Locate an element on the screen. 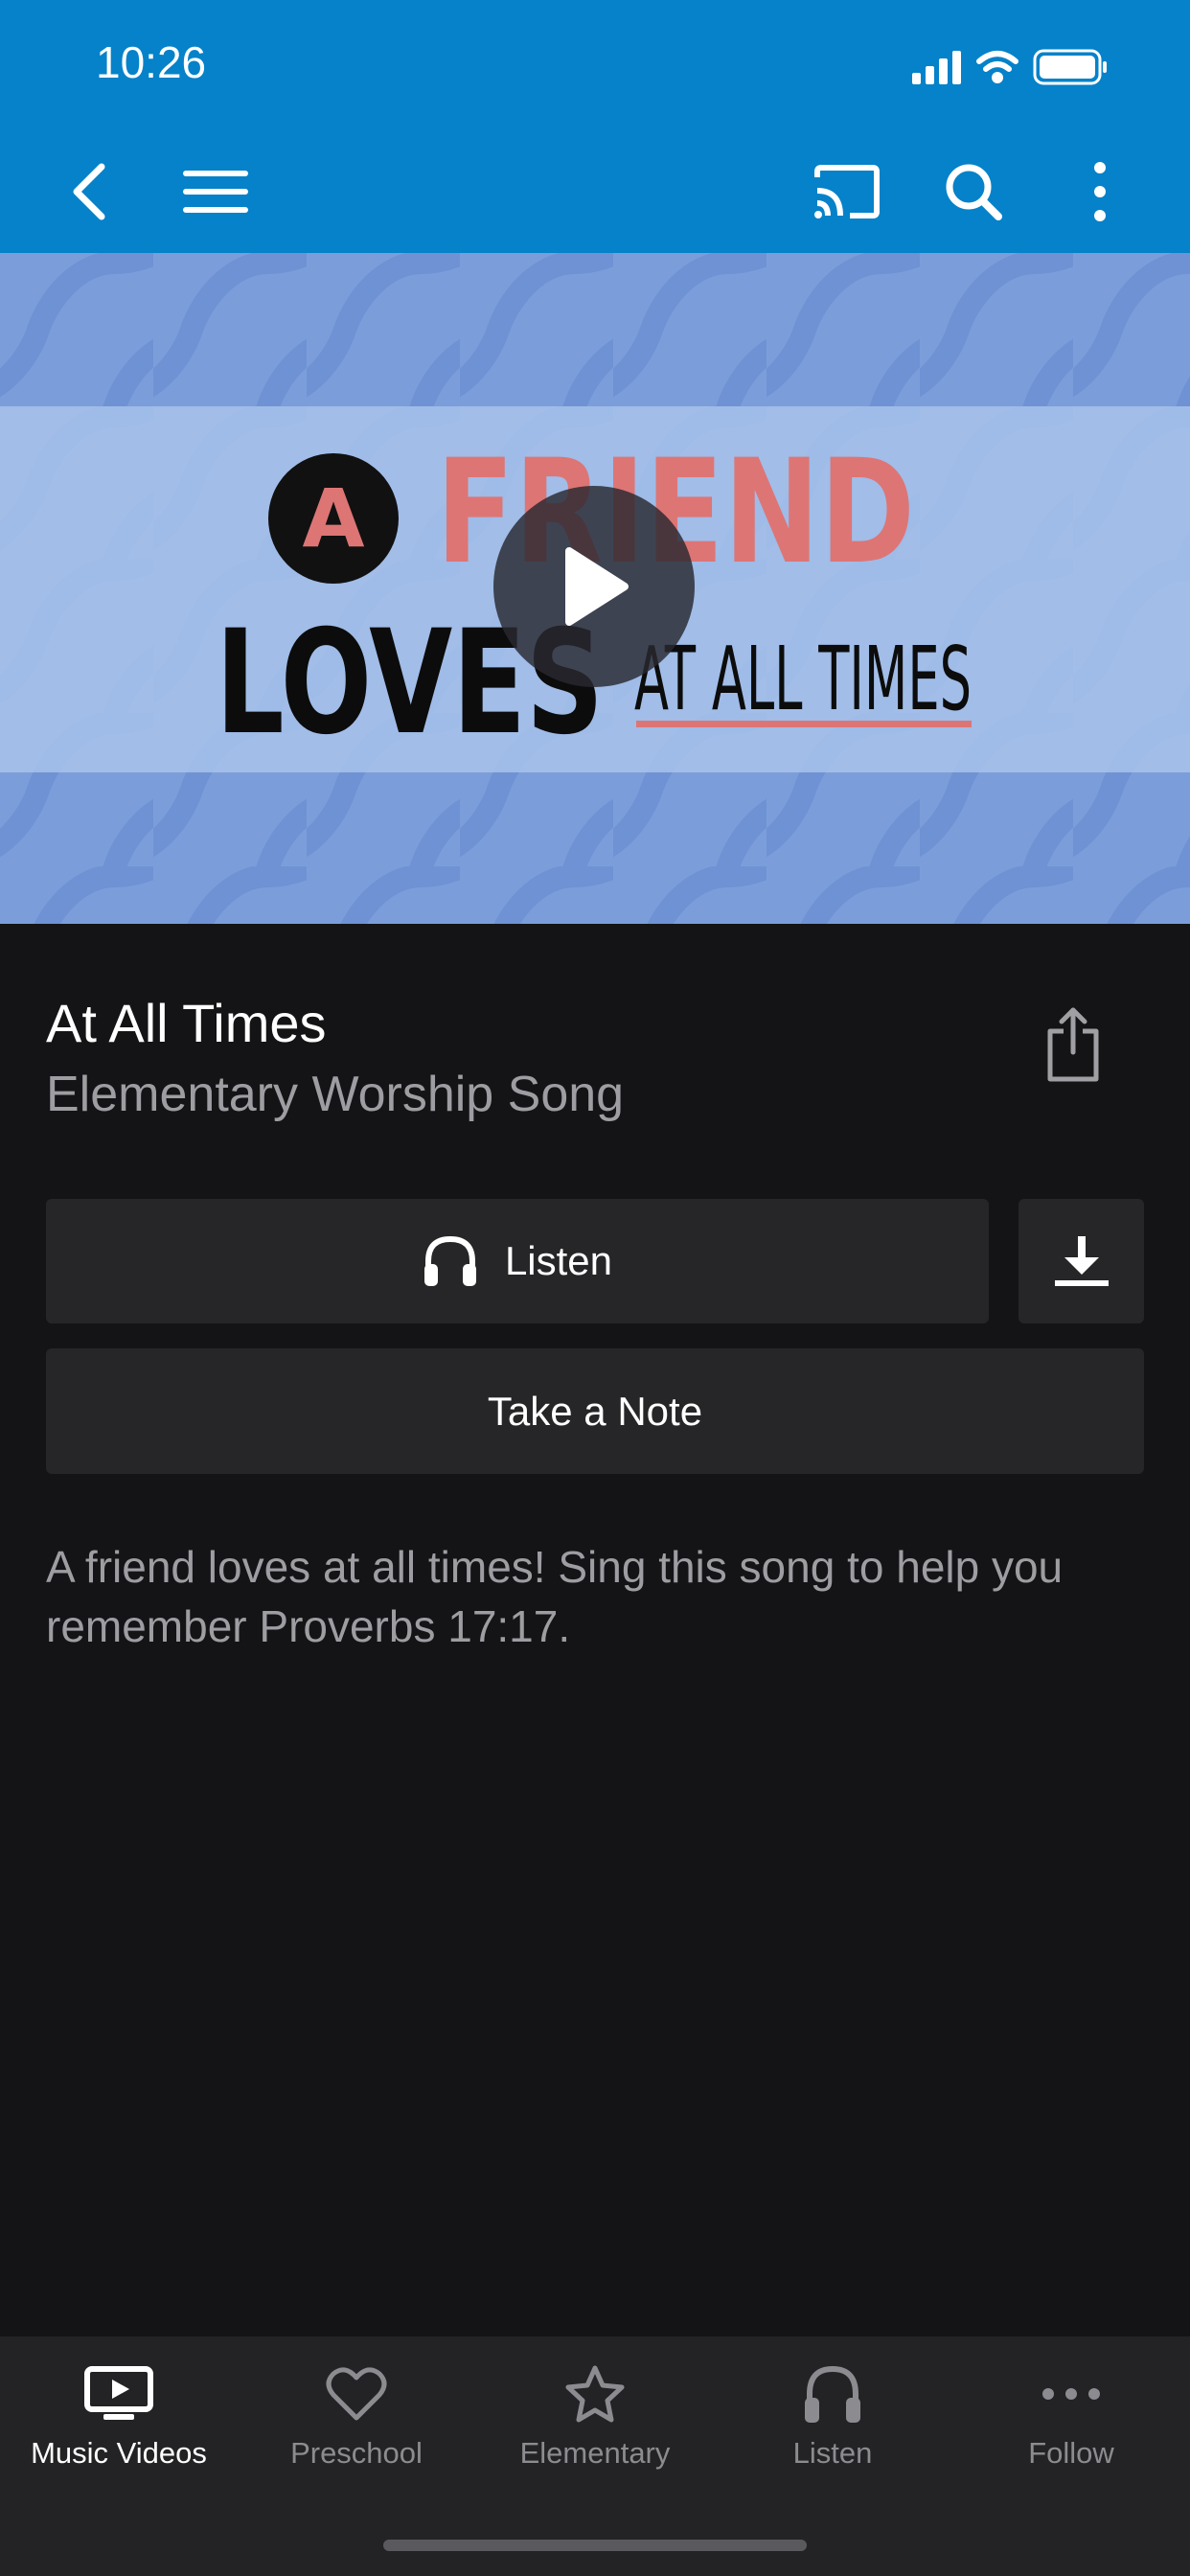 The width and height of the screenshot is (1190, 2576). tab-listen: Listen is located at coordinates (833, 2413).